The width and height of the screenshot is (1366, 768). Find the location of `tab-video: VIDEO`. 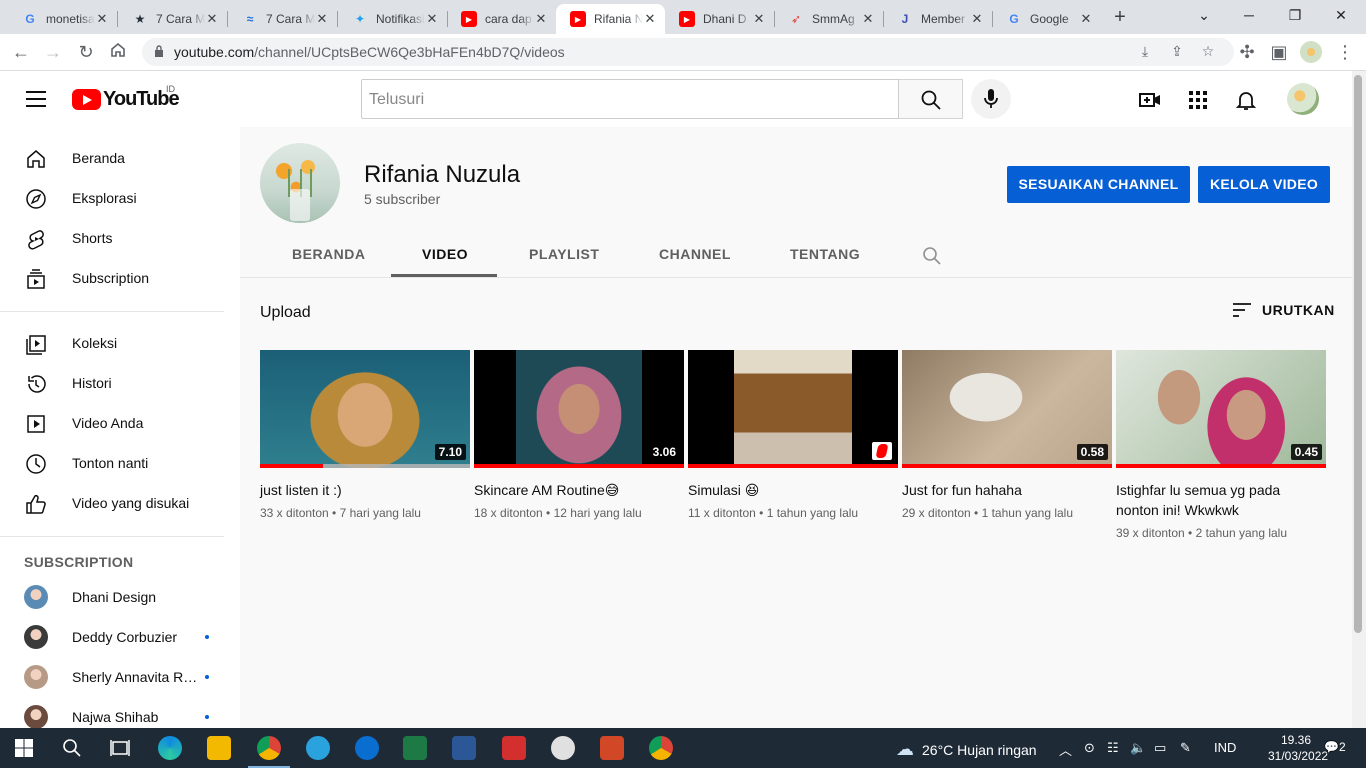

tab-video: VIDEO is located at coordinates (445, 254).